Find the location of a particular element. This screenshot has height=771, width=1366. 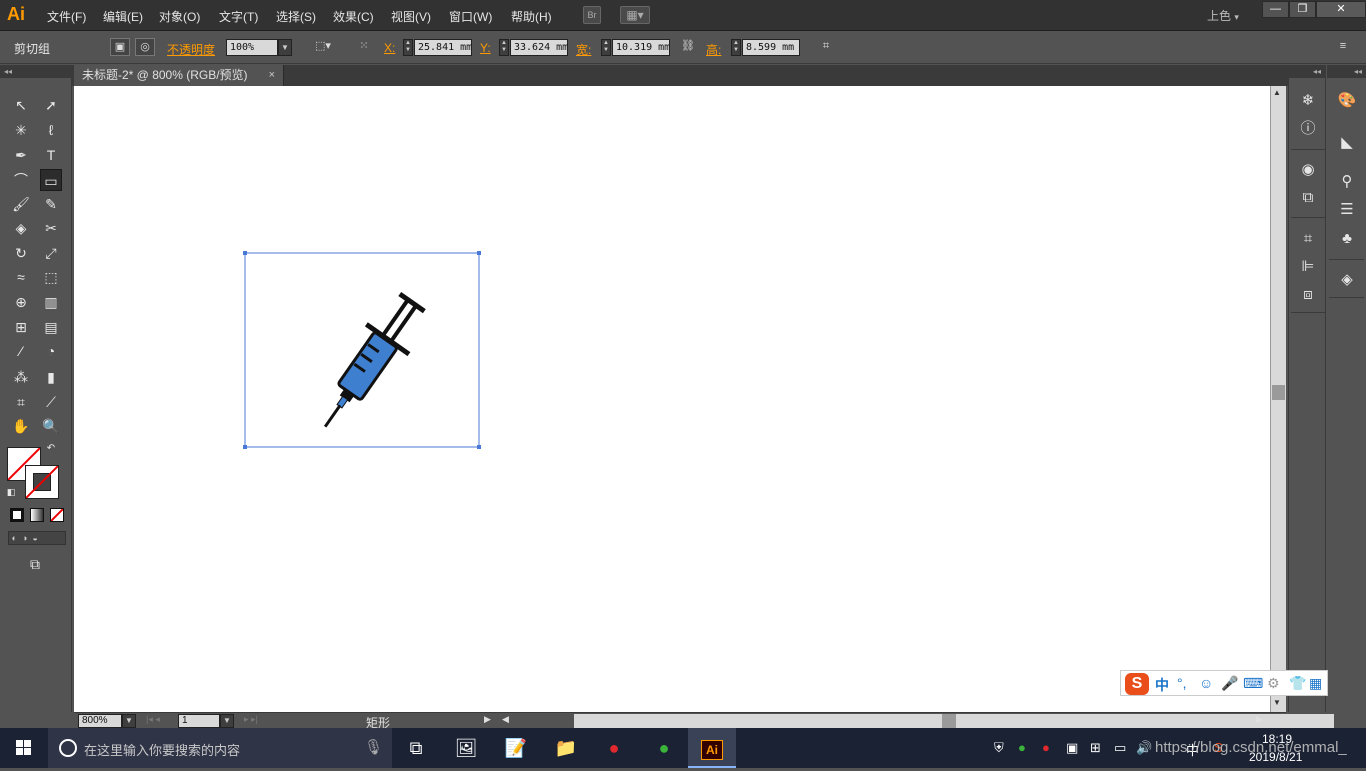

x-input: 25.841 mm is located at coordinates (443, 47).